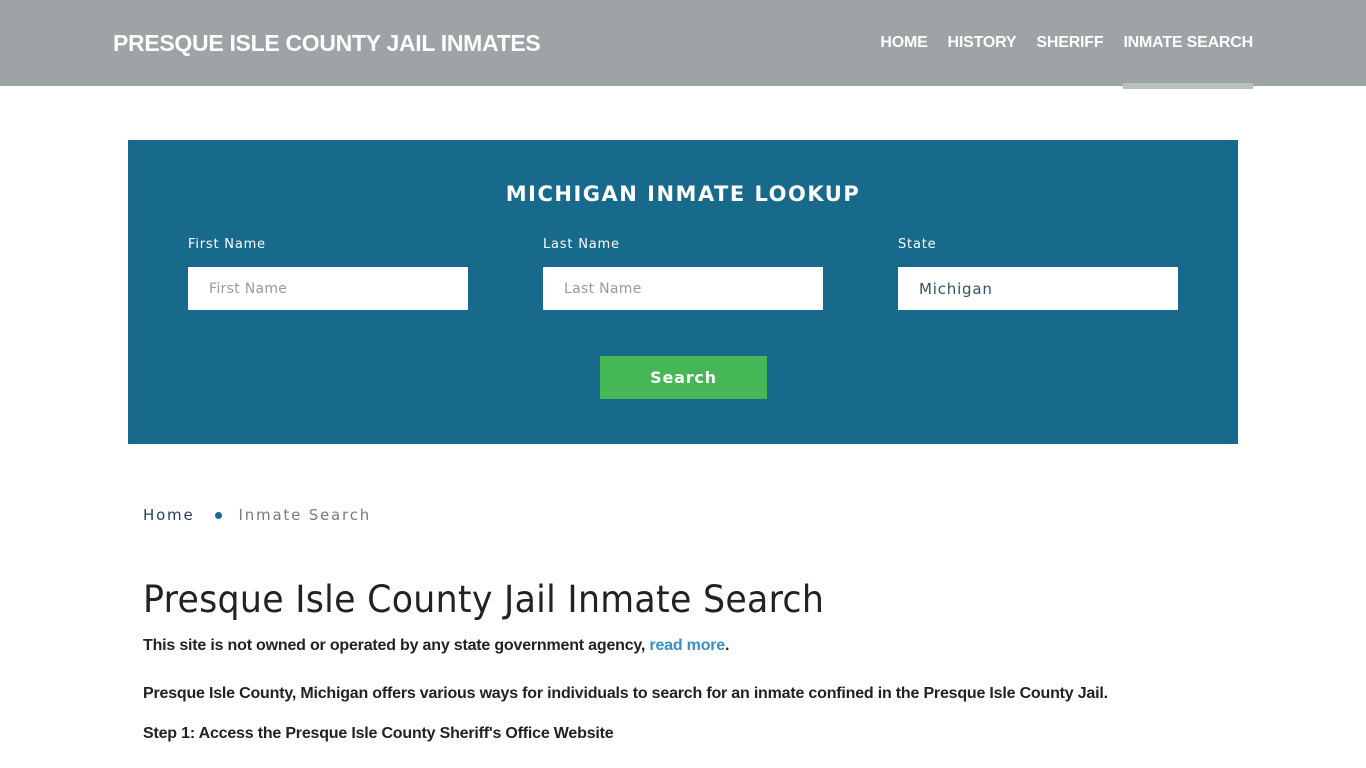 The height and width of the screenshot is (768, 1366). Describe the element at coordinates (227, 244) in the screenshot. I see `first-name-label: First Name` at that location.